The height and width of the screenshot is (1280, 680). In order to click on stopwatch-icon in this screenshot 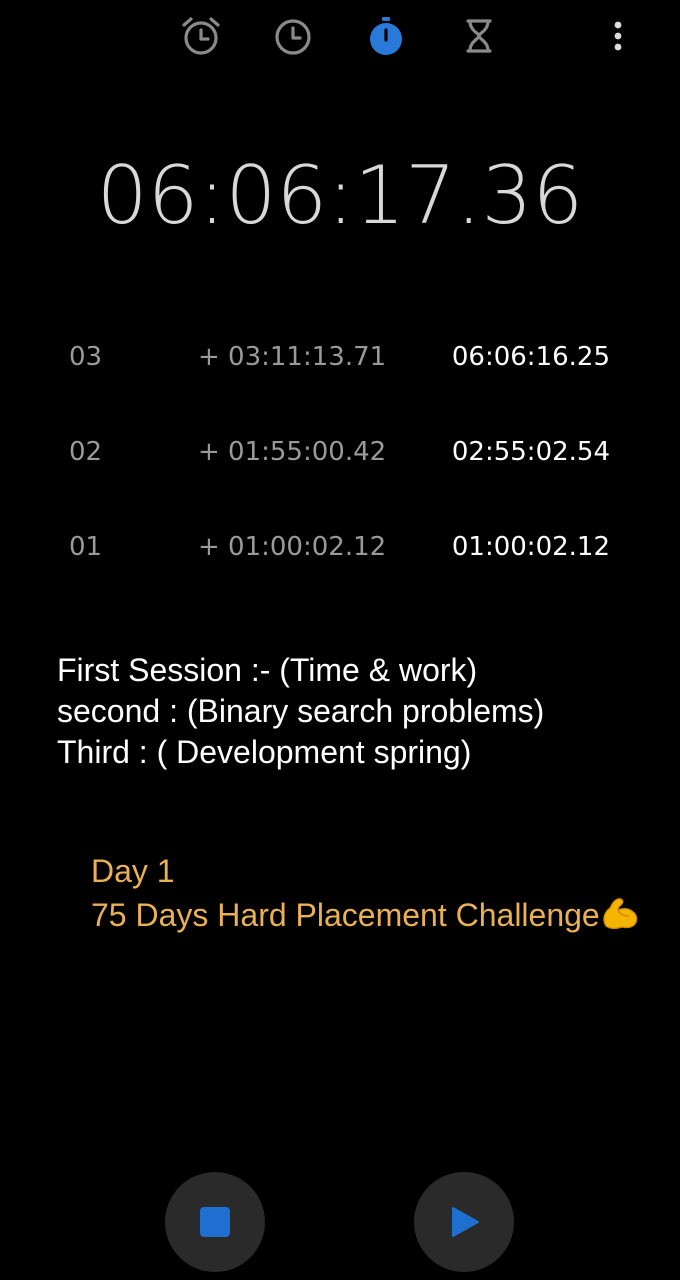, I will do `click(386, 36)`.